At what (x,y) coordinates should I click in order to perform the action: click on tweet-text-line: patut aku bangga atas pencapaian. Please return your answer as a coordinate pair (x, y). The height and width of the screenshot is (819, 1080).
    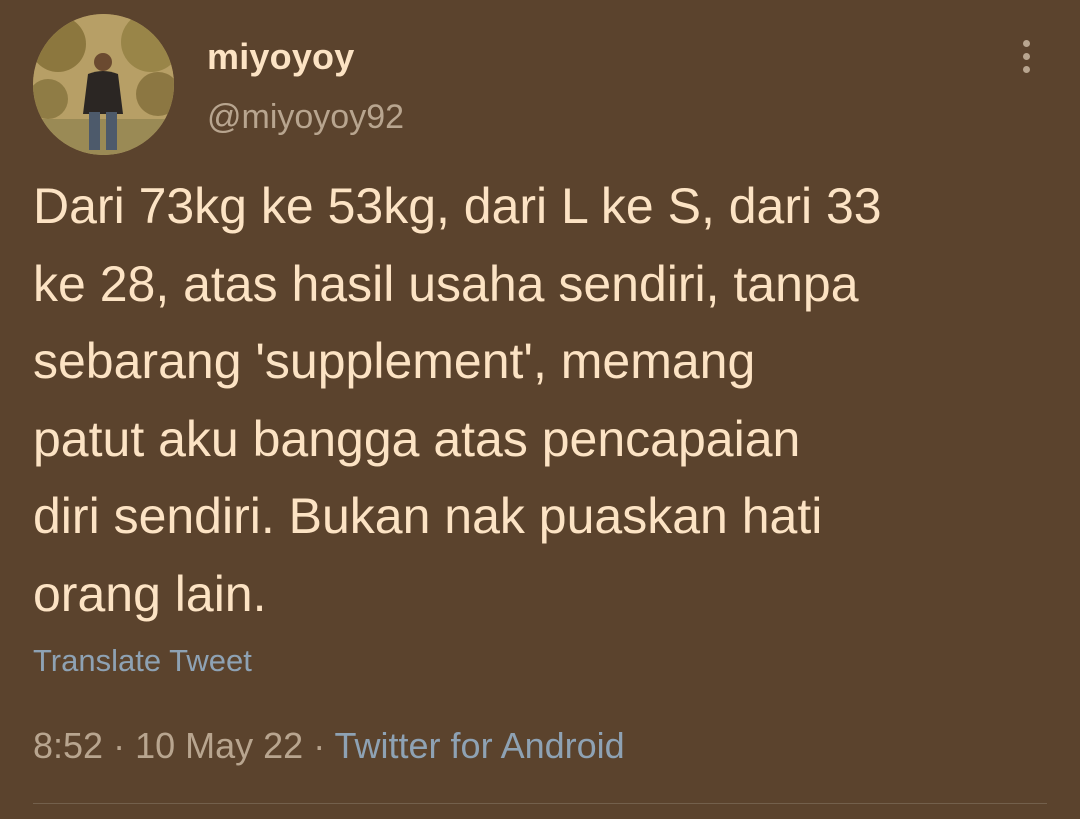
    Looking at the image, I should click on (417, 438).